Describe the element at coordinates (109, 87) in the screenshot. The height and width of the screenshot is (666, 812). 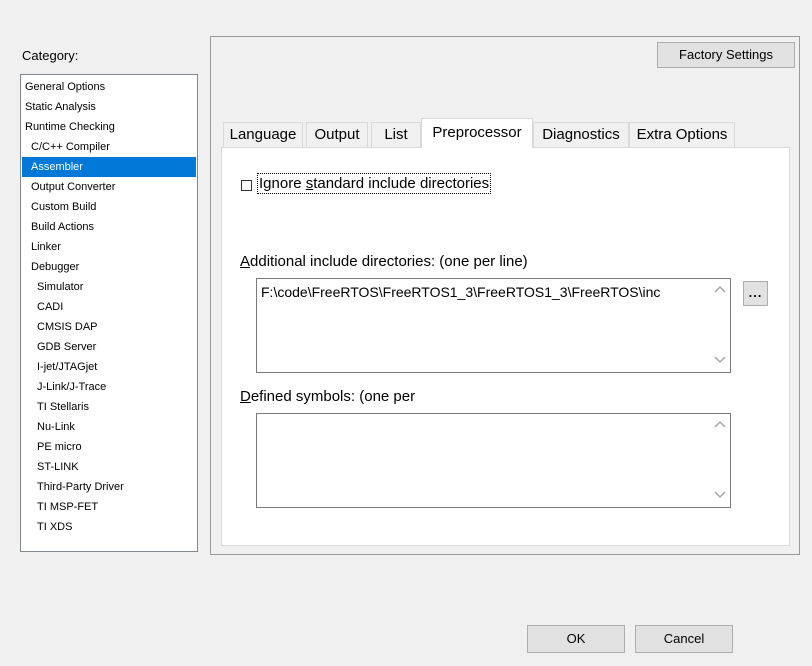
I see `category-item: General Options` at that location.